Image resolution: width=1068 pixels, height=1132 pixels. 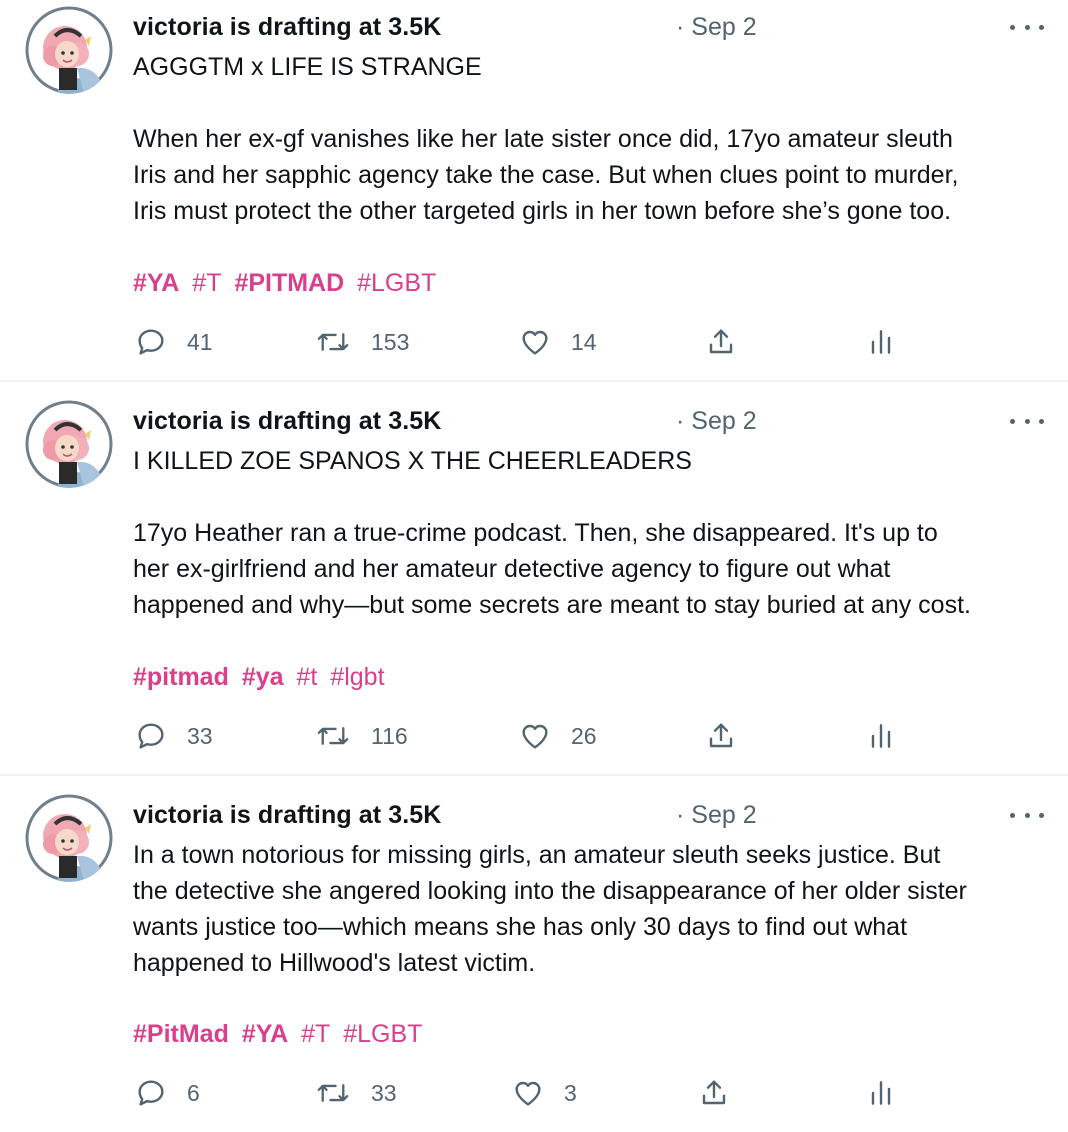 I want to click on hashtag: #ya, so click(x=263, y=677).